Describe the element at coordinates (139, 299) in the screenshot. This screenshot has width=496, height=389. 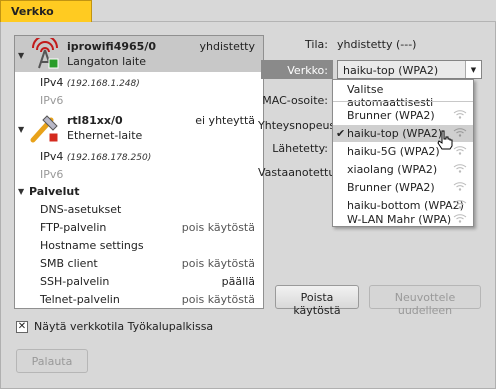
I see `service-row: Telnet-palvelin pois käytöstä` at that location.